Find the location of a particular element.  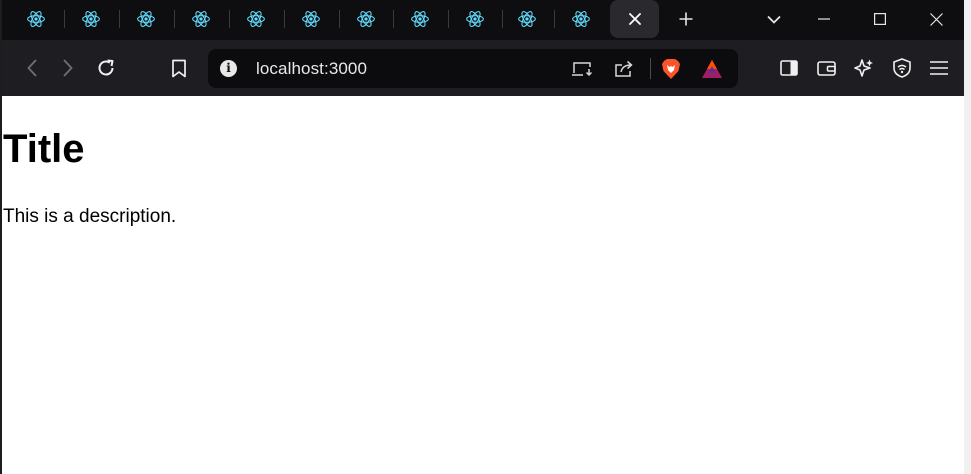

reload-icon is located at coordinates (106, 68).